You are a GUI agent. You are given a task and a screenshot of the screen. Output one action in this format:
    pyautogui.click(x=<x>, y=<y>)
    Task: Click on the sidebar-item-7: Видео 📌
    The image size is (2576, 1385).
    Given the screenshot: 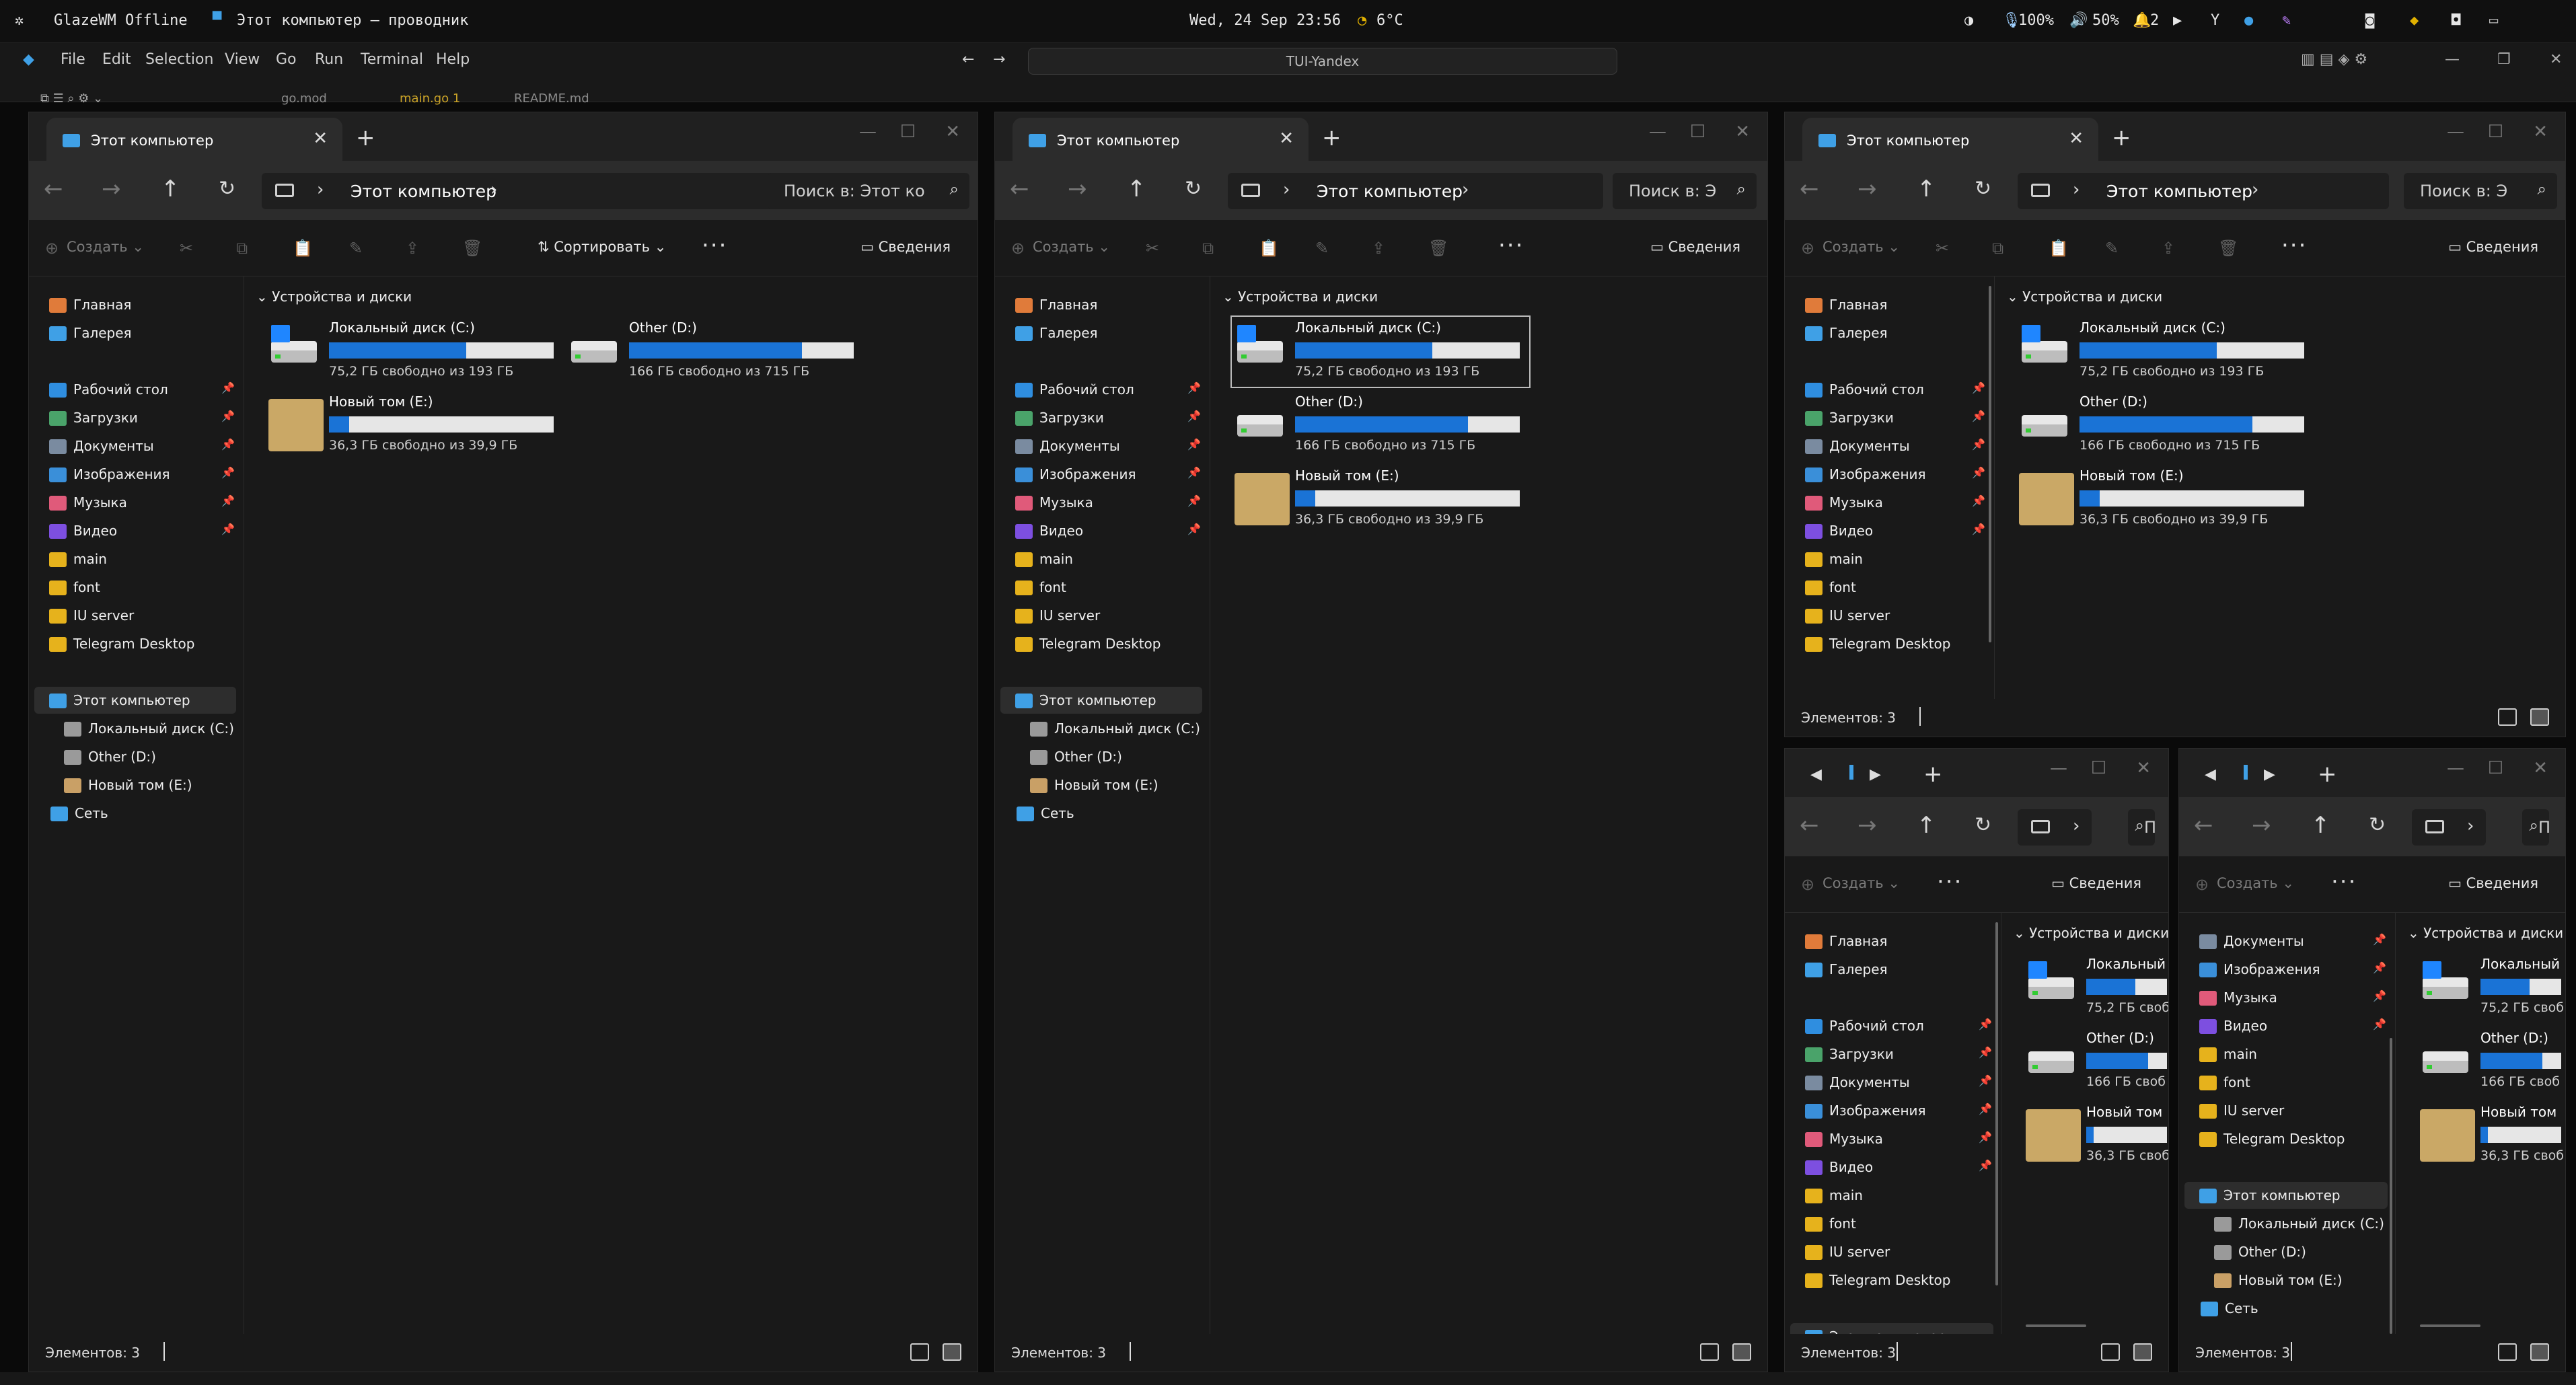 What is the action you would take?
    pyautogui.click(x=1895, y=530)
    